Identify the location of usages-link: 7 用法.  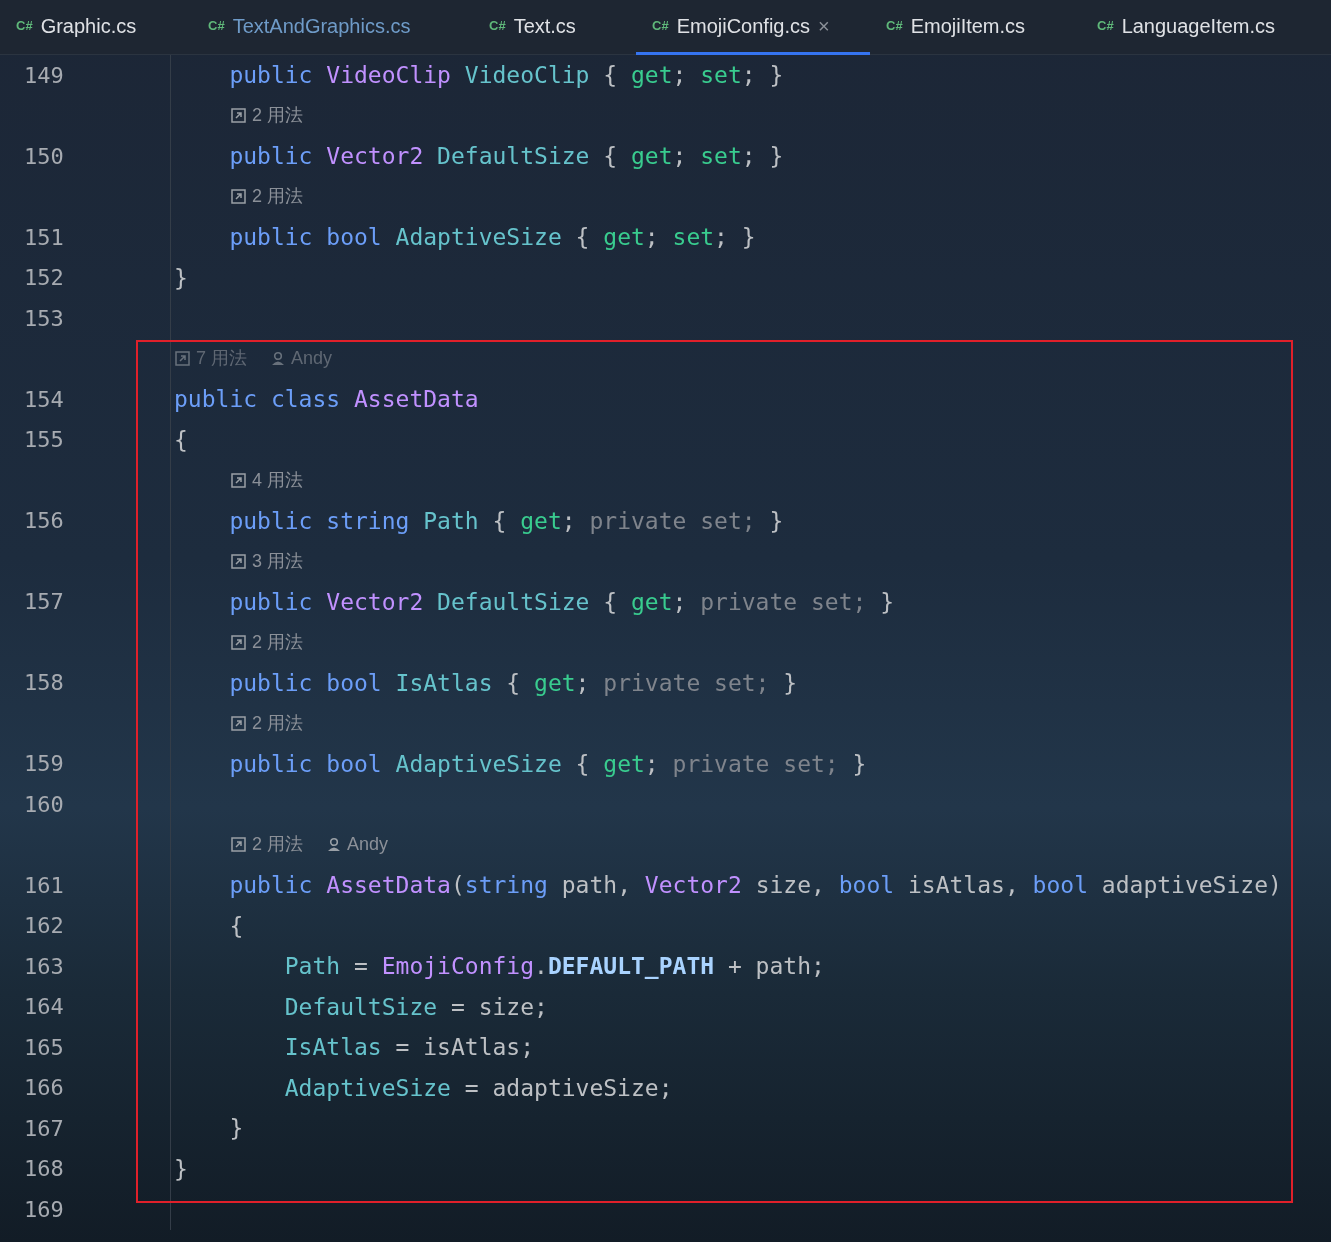
(221, 359).